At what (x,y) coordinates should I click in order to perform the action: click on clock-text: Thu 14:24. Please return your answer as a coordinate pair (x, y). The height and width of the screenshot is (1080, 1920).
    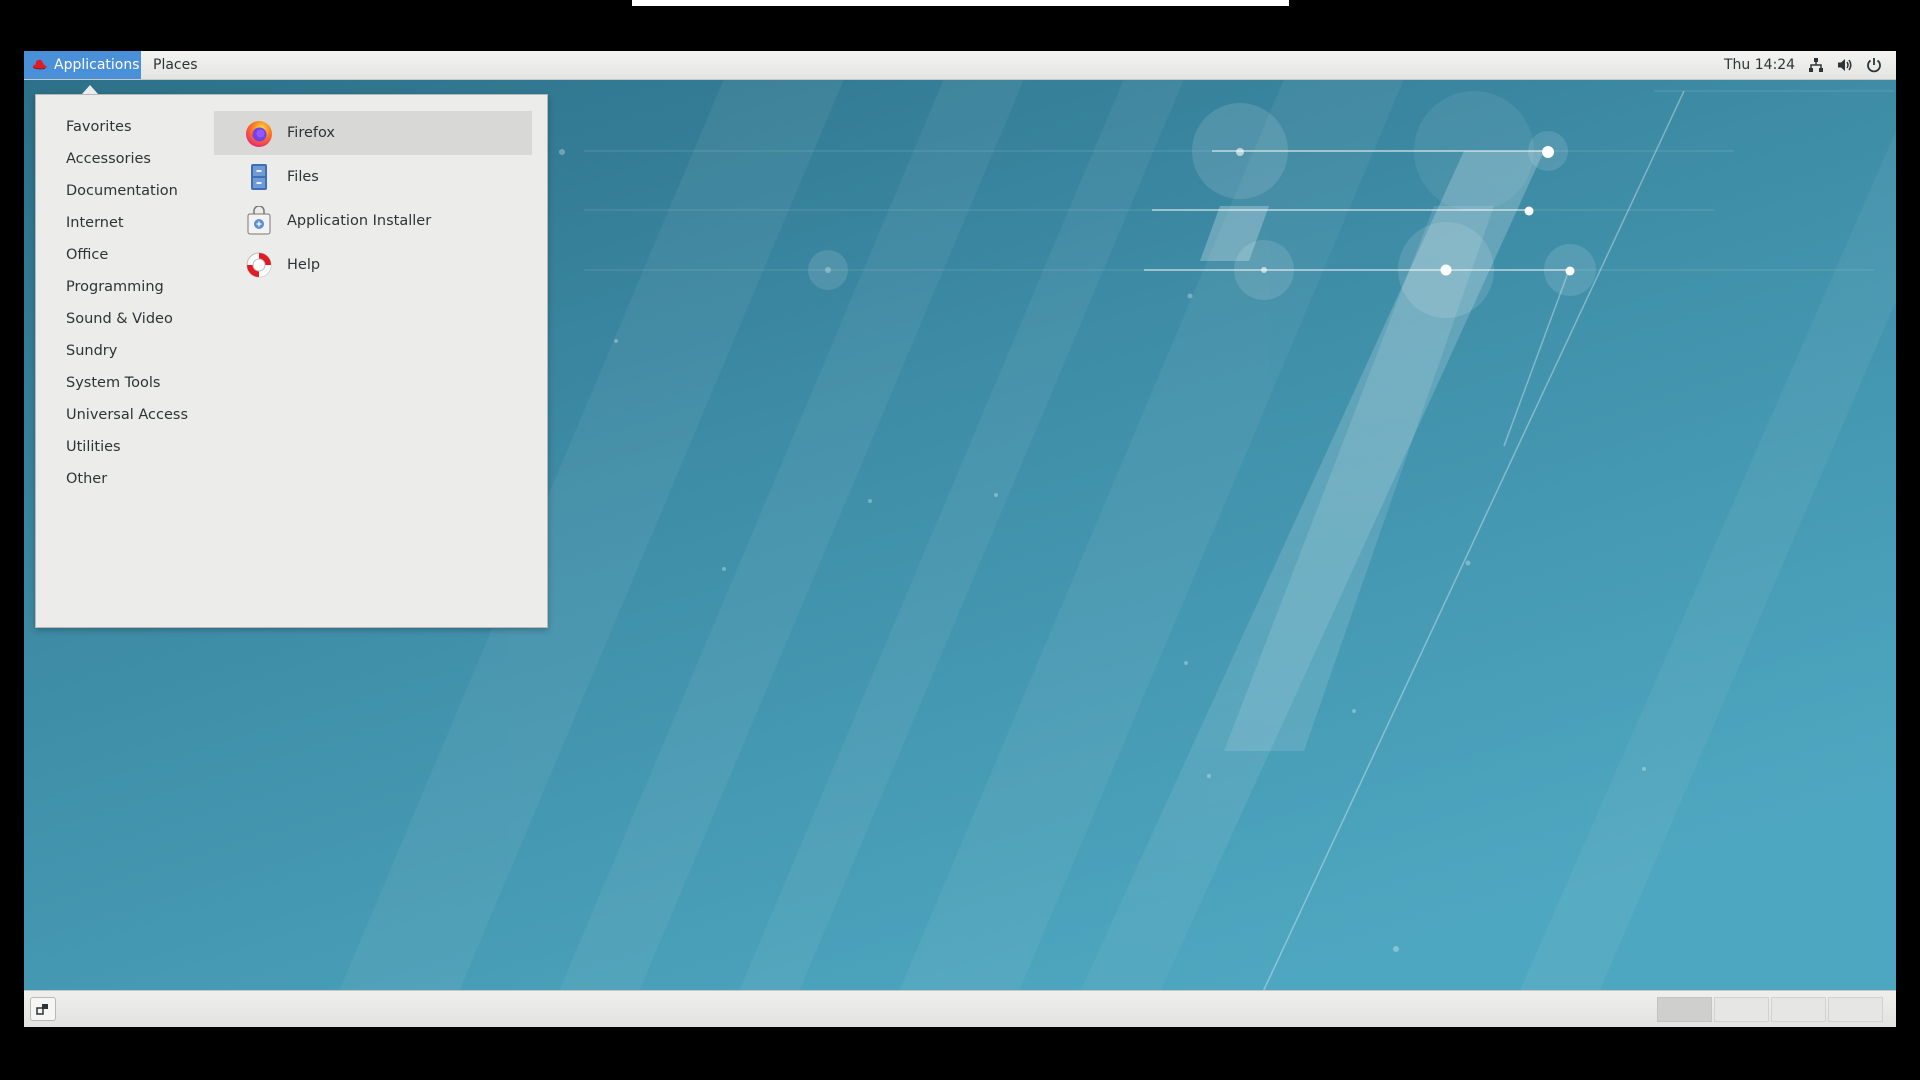
    Looking at the image, I should click on (1760, 65).